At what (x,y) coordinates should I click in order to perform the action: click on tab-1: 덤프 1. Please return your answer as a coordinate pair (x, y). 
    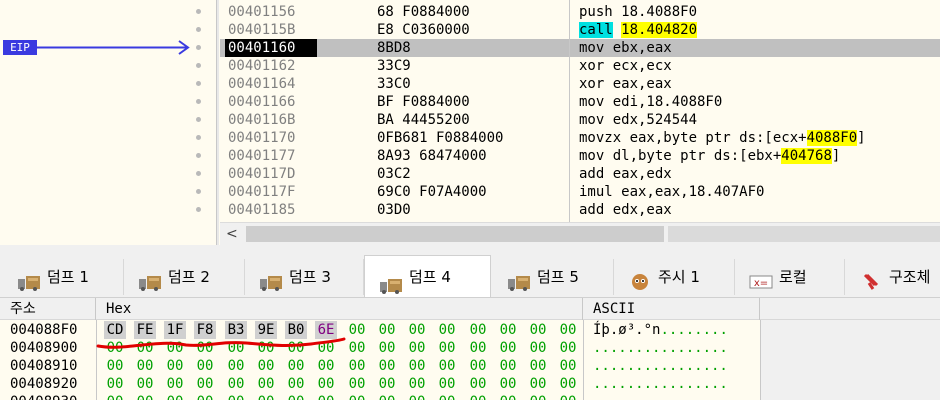
    Looking at the image, I should click on (63, 277).